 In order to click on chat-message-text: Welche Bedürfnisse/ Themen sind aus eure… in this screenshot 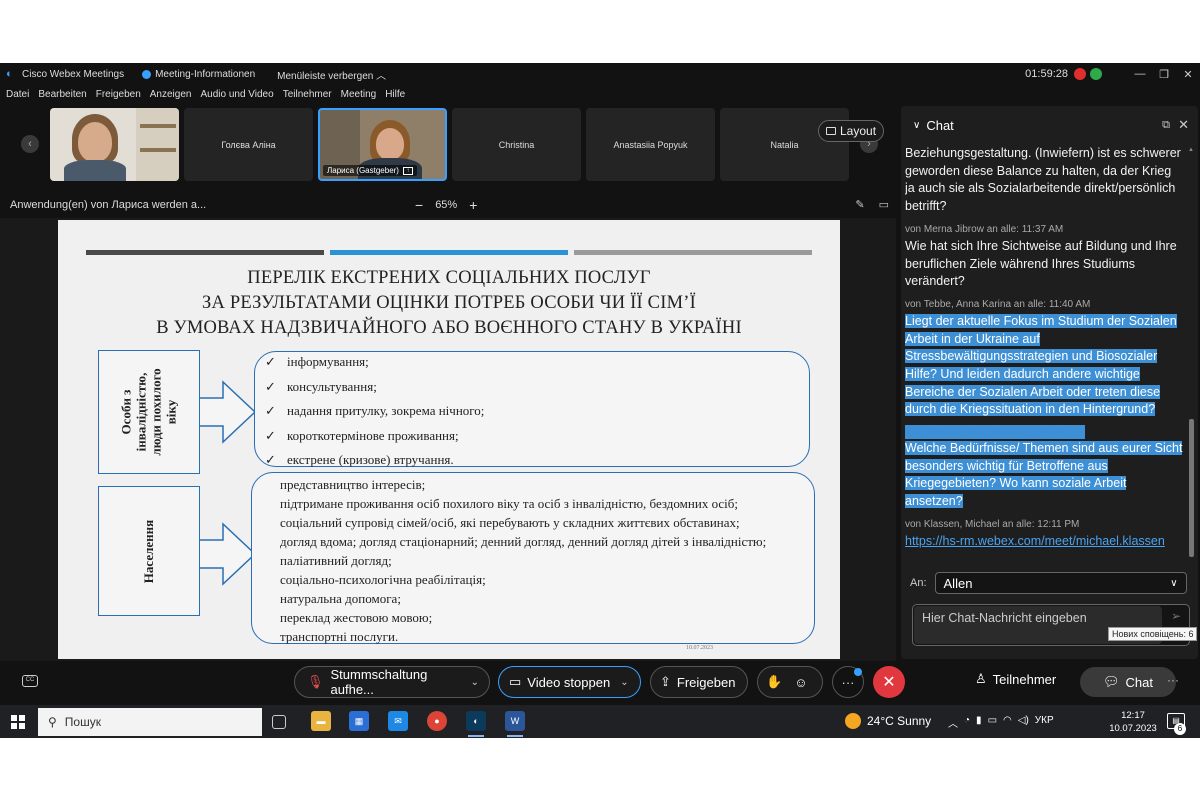, I will do `click(1044, 475)`.